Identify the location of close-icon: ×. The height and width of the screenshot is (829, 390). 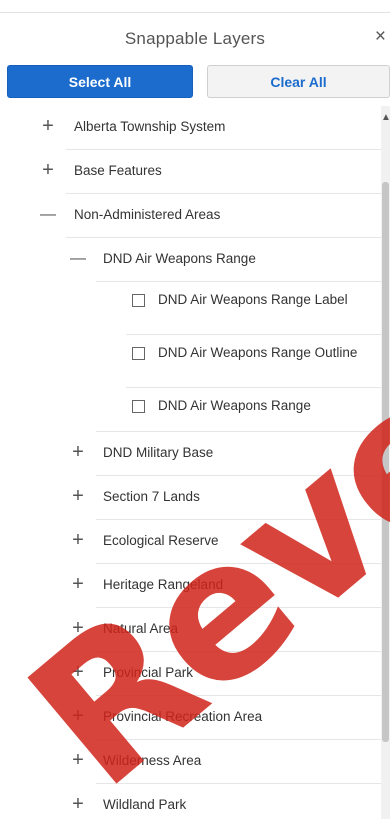
(380, 37).